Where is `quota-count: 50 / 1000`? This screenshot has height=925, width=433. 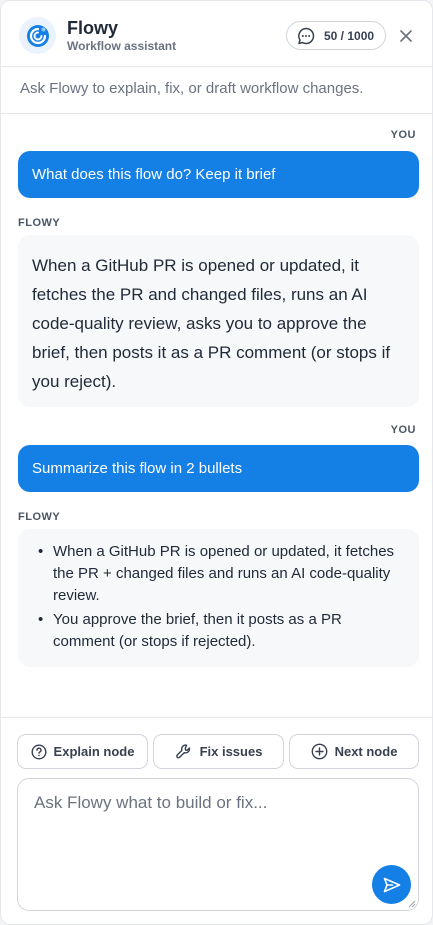
quota-count: 50 / 1000 is located at coordinates (349, 35).